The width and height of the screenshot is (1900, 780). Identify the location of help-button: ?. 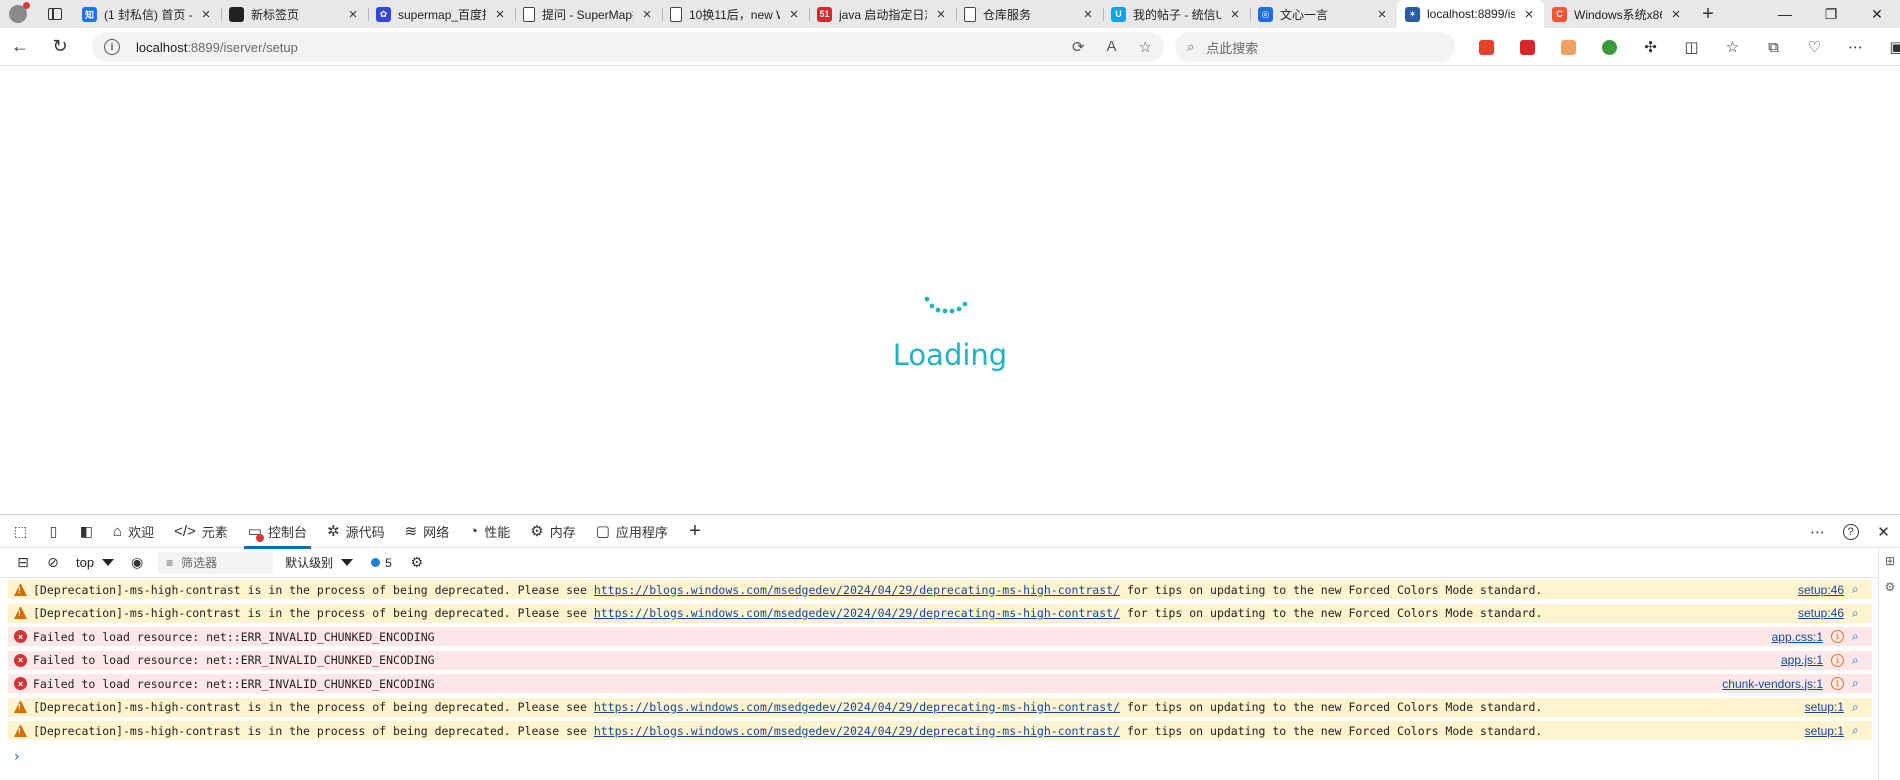
(1850, 531).